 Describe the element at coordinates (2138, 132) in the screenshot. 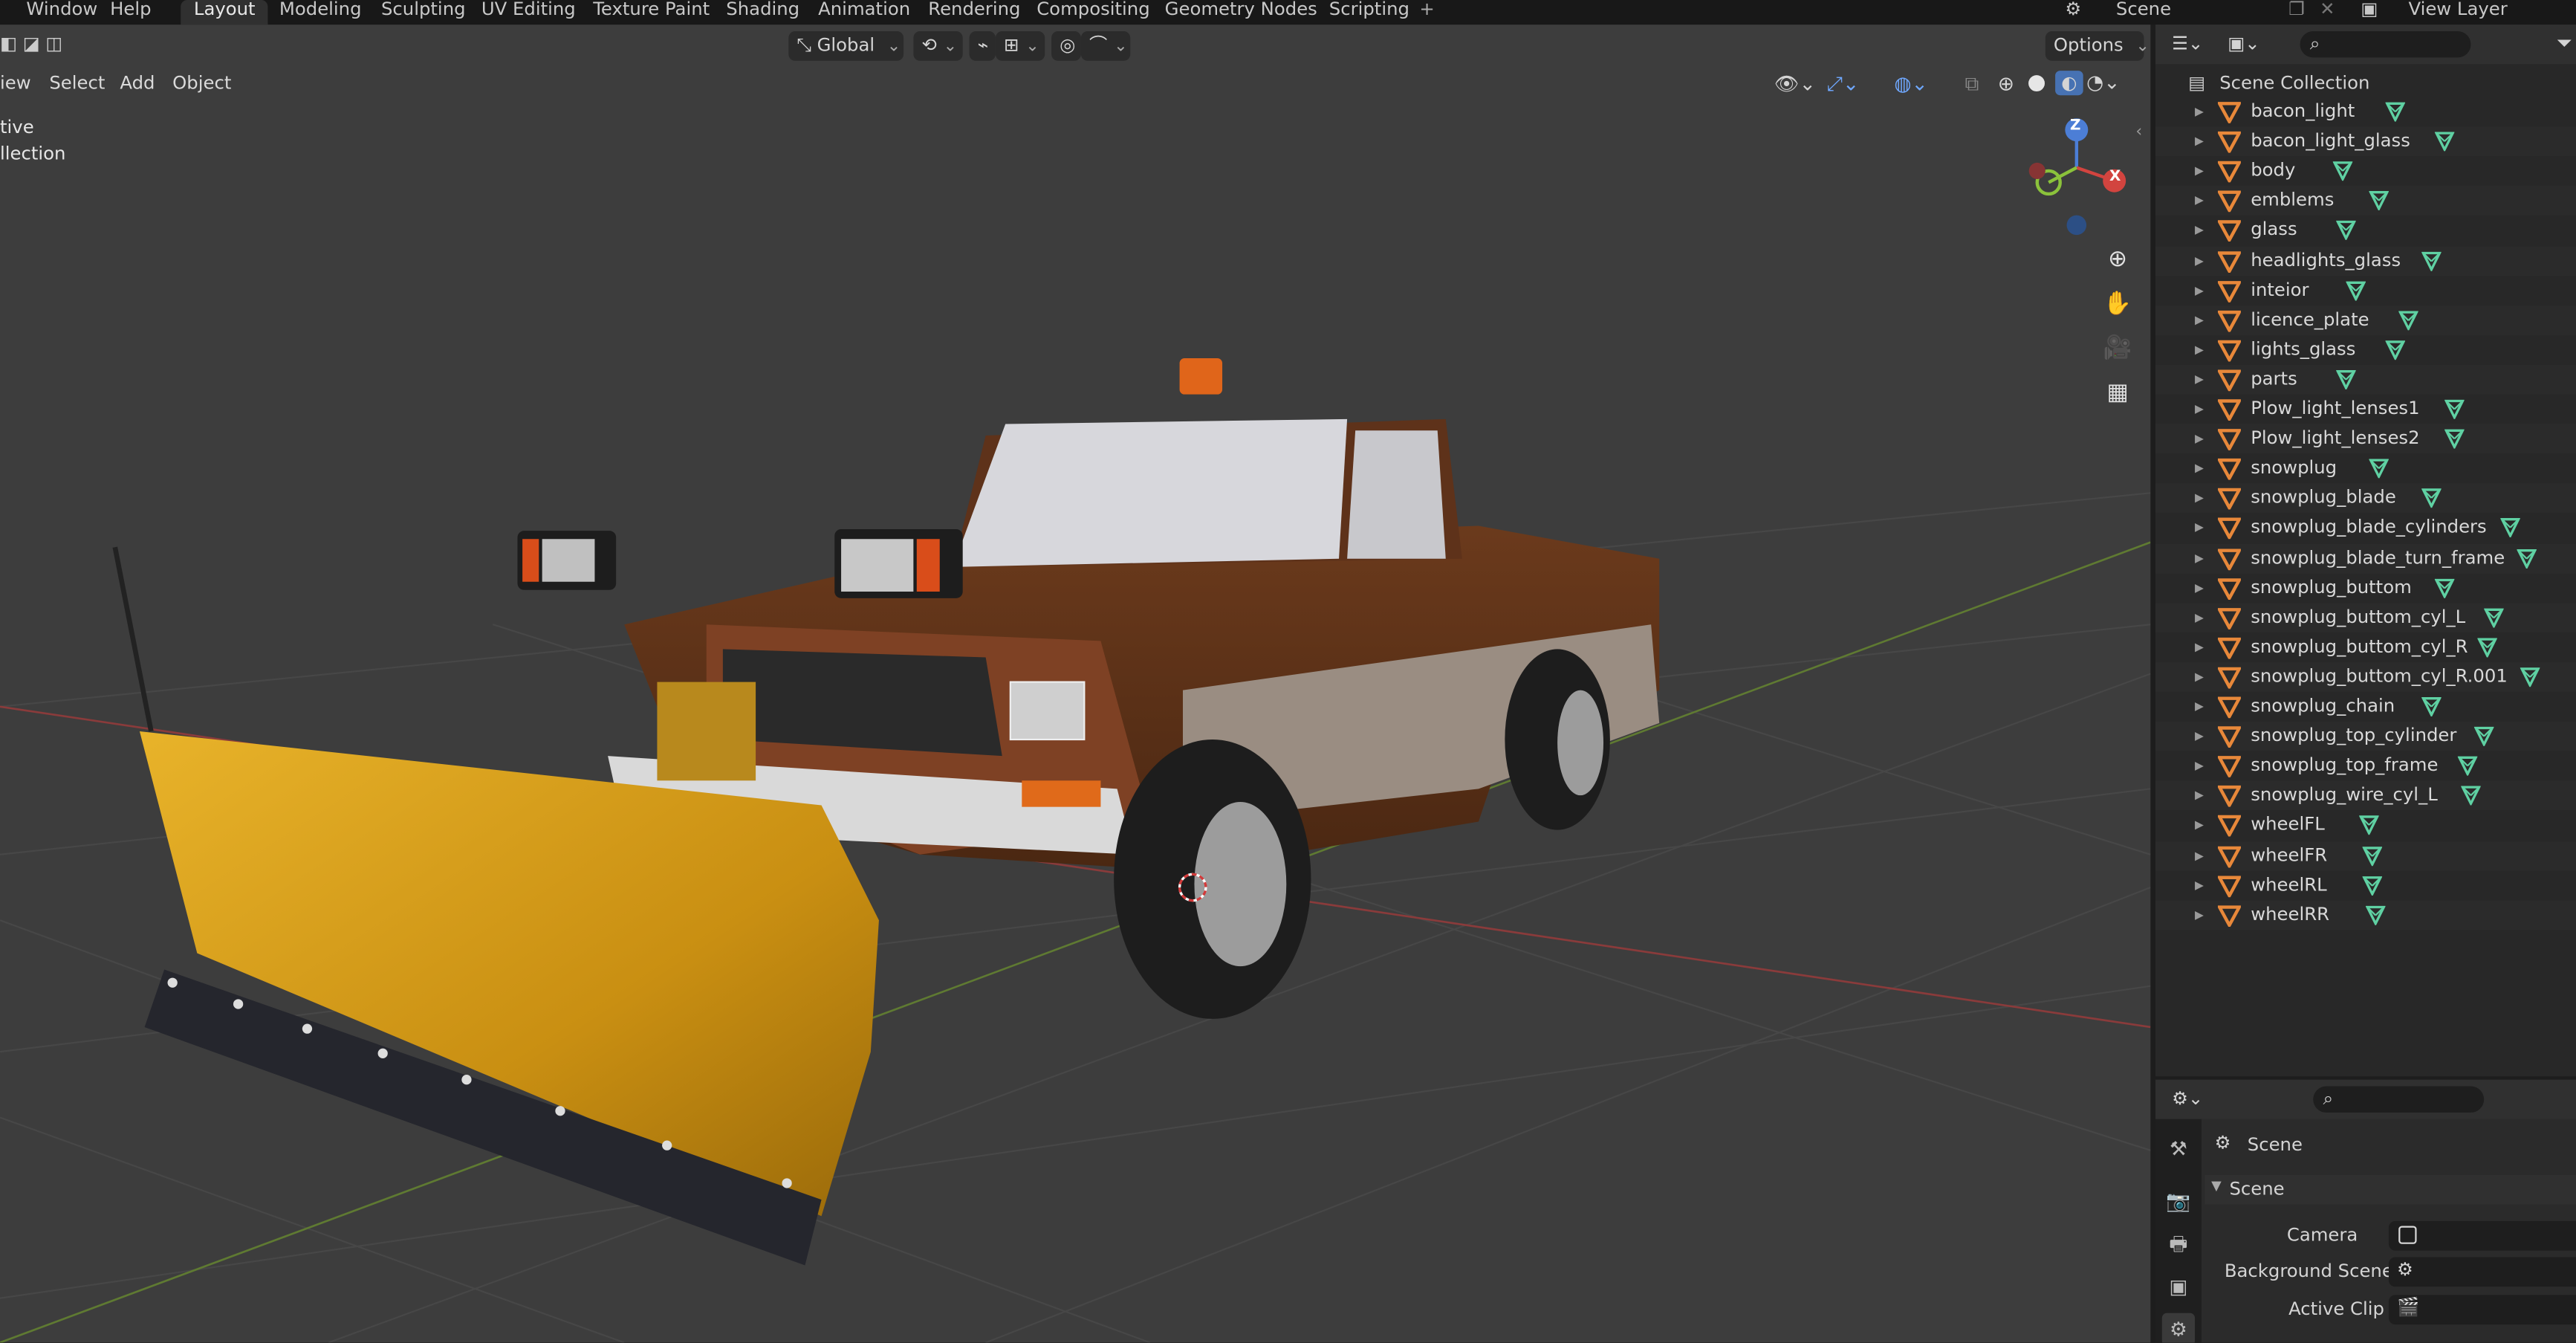

I see `sidebar-toggle-icon: ‹` at that location.